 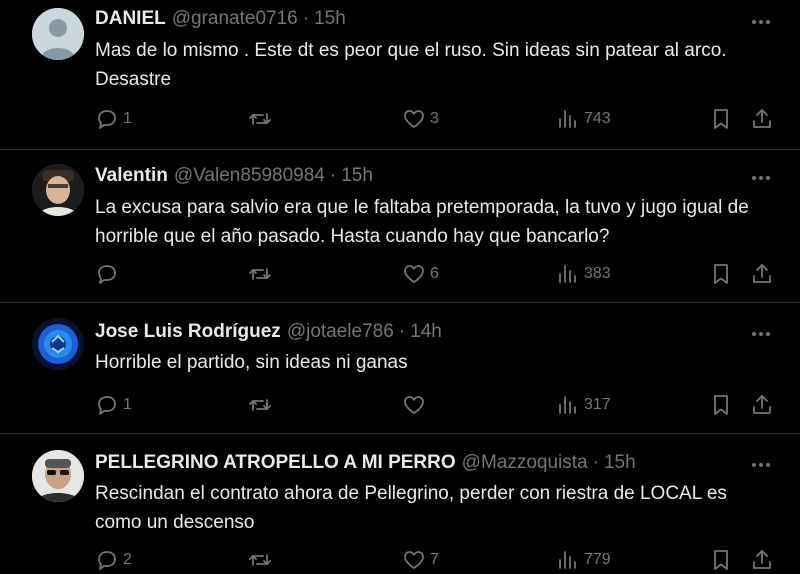 I want to click on display-name: PELLEGRINO ATROPELLO A MI PERRO, so click(x=275, y=463).